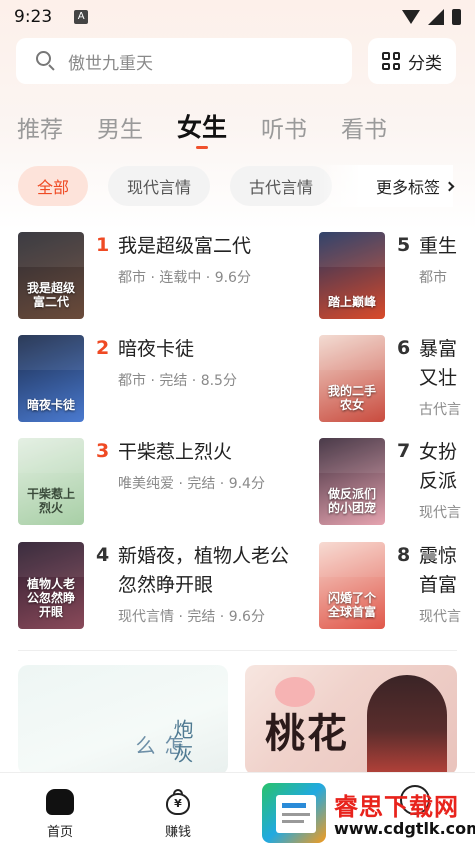  What do you see at coordinates (404, 348) in the screenshot?
I see `rank-number: 6` at bounding box center [404, 348].